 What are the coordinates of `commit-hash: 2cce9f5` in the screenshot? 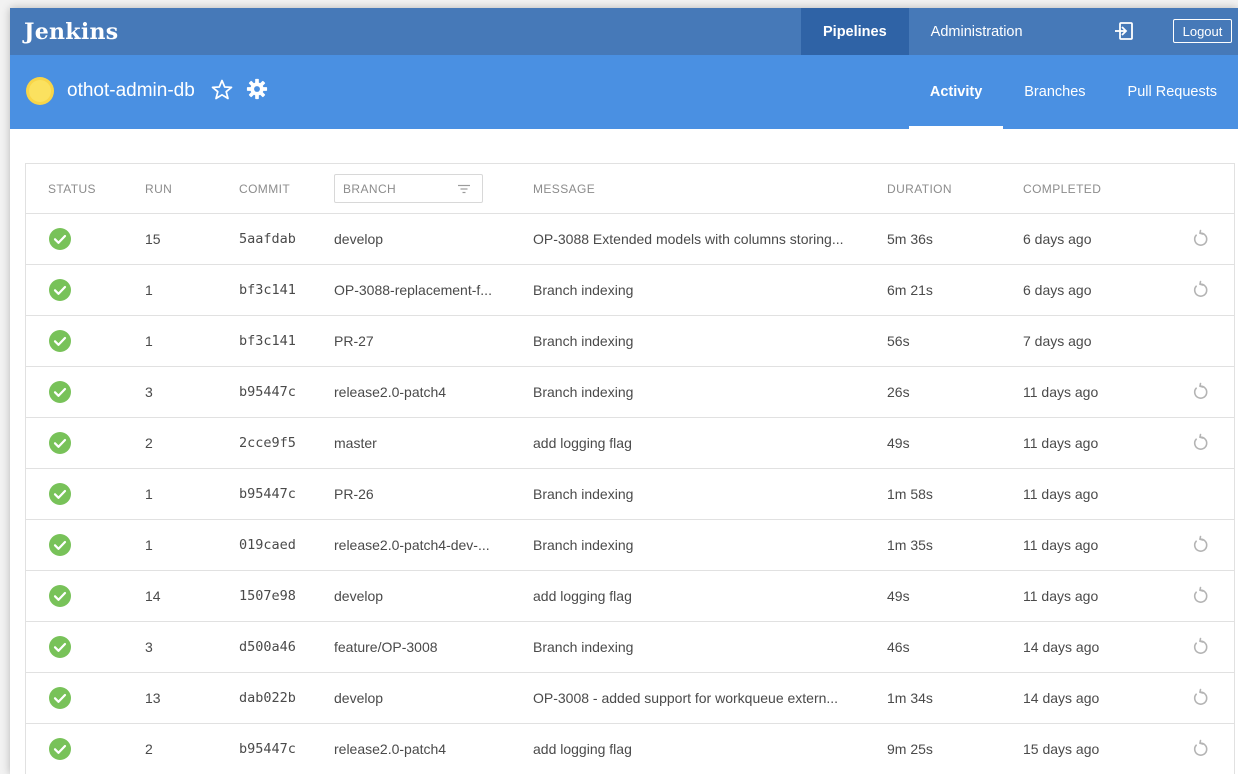 It's located at (267, 443).